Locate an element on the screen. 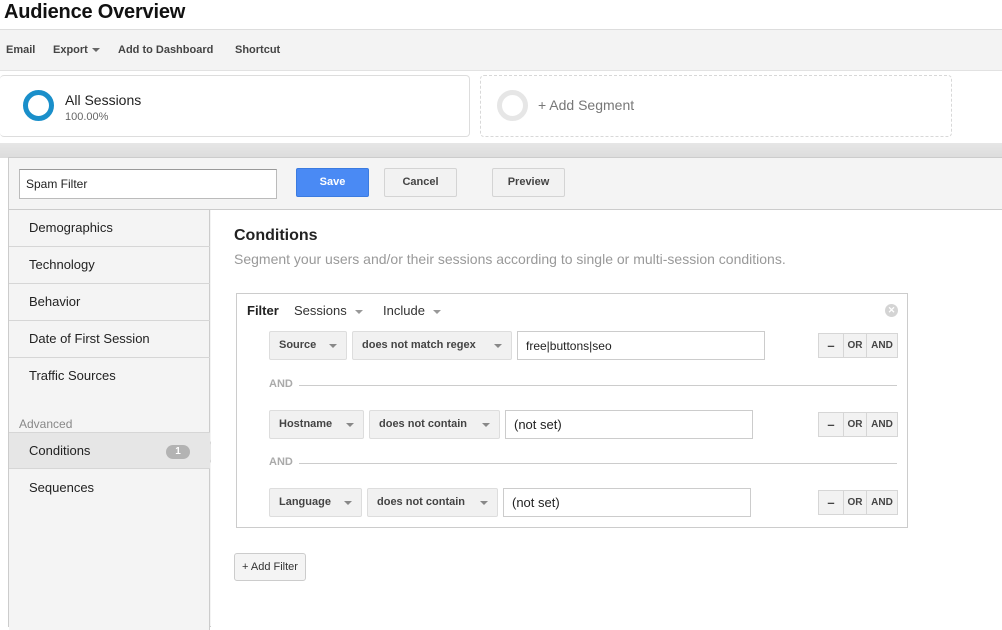 The width and height of the screenshot is (1002, 630). sidebar-item-conditions: Conditions 1 is located at coordinates (109, 450).